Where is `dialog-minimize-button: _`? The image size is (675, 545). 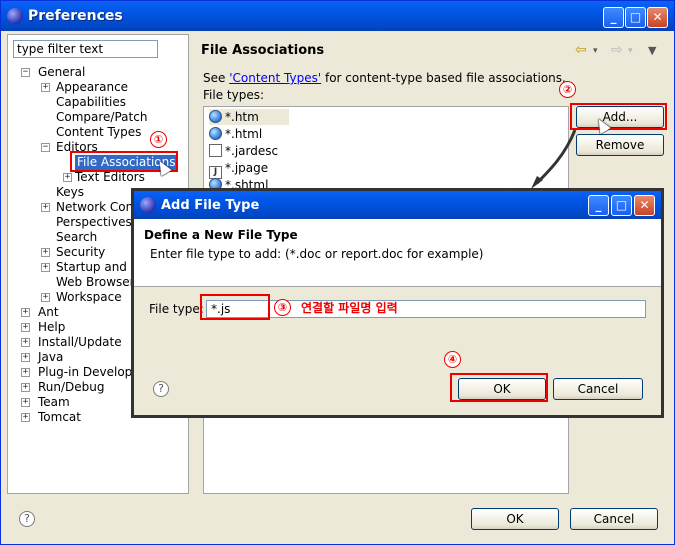
dialog-minimize-button: _ is located at coordinates (598, 205).